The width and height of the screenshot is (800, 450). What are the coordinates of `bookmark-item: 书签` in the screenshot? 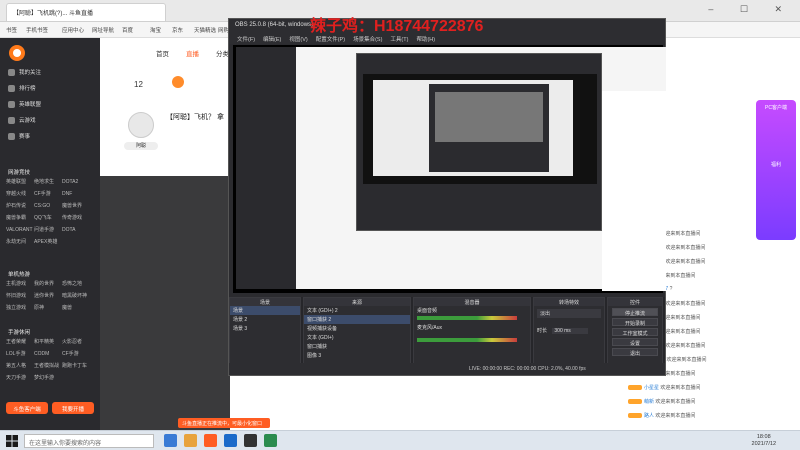 It's located at (11, 30).